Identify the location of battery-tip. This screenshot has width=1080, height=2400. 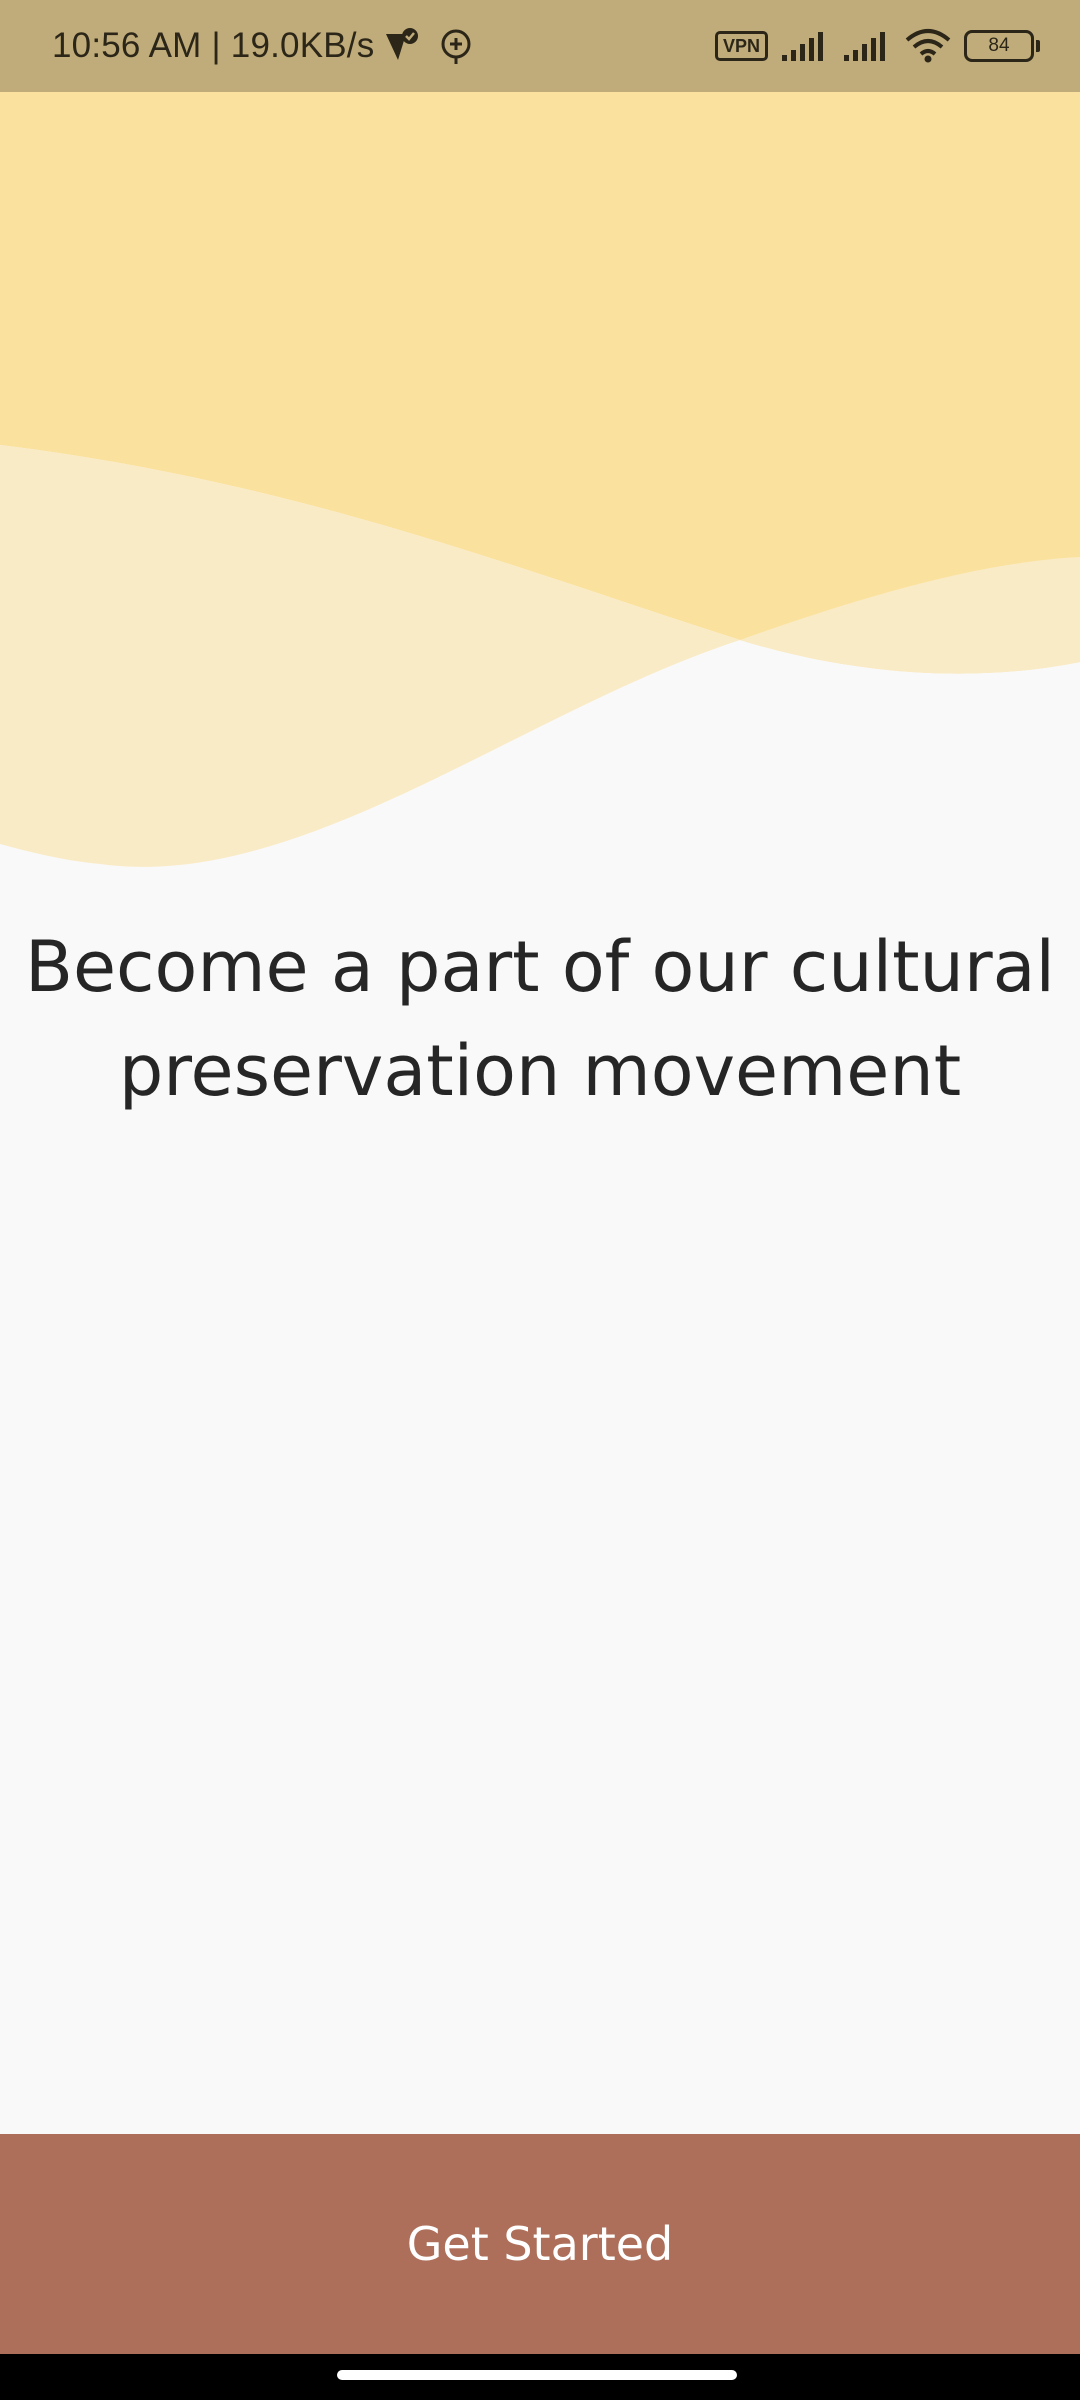
(1038, 46).